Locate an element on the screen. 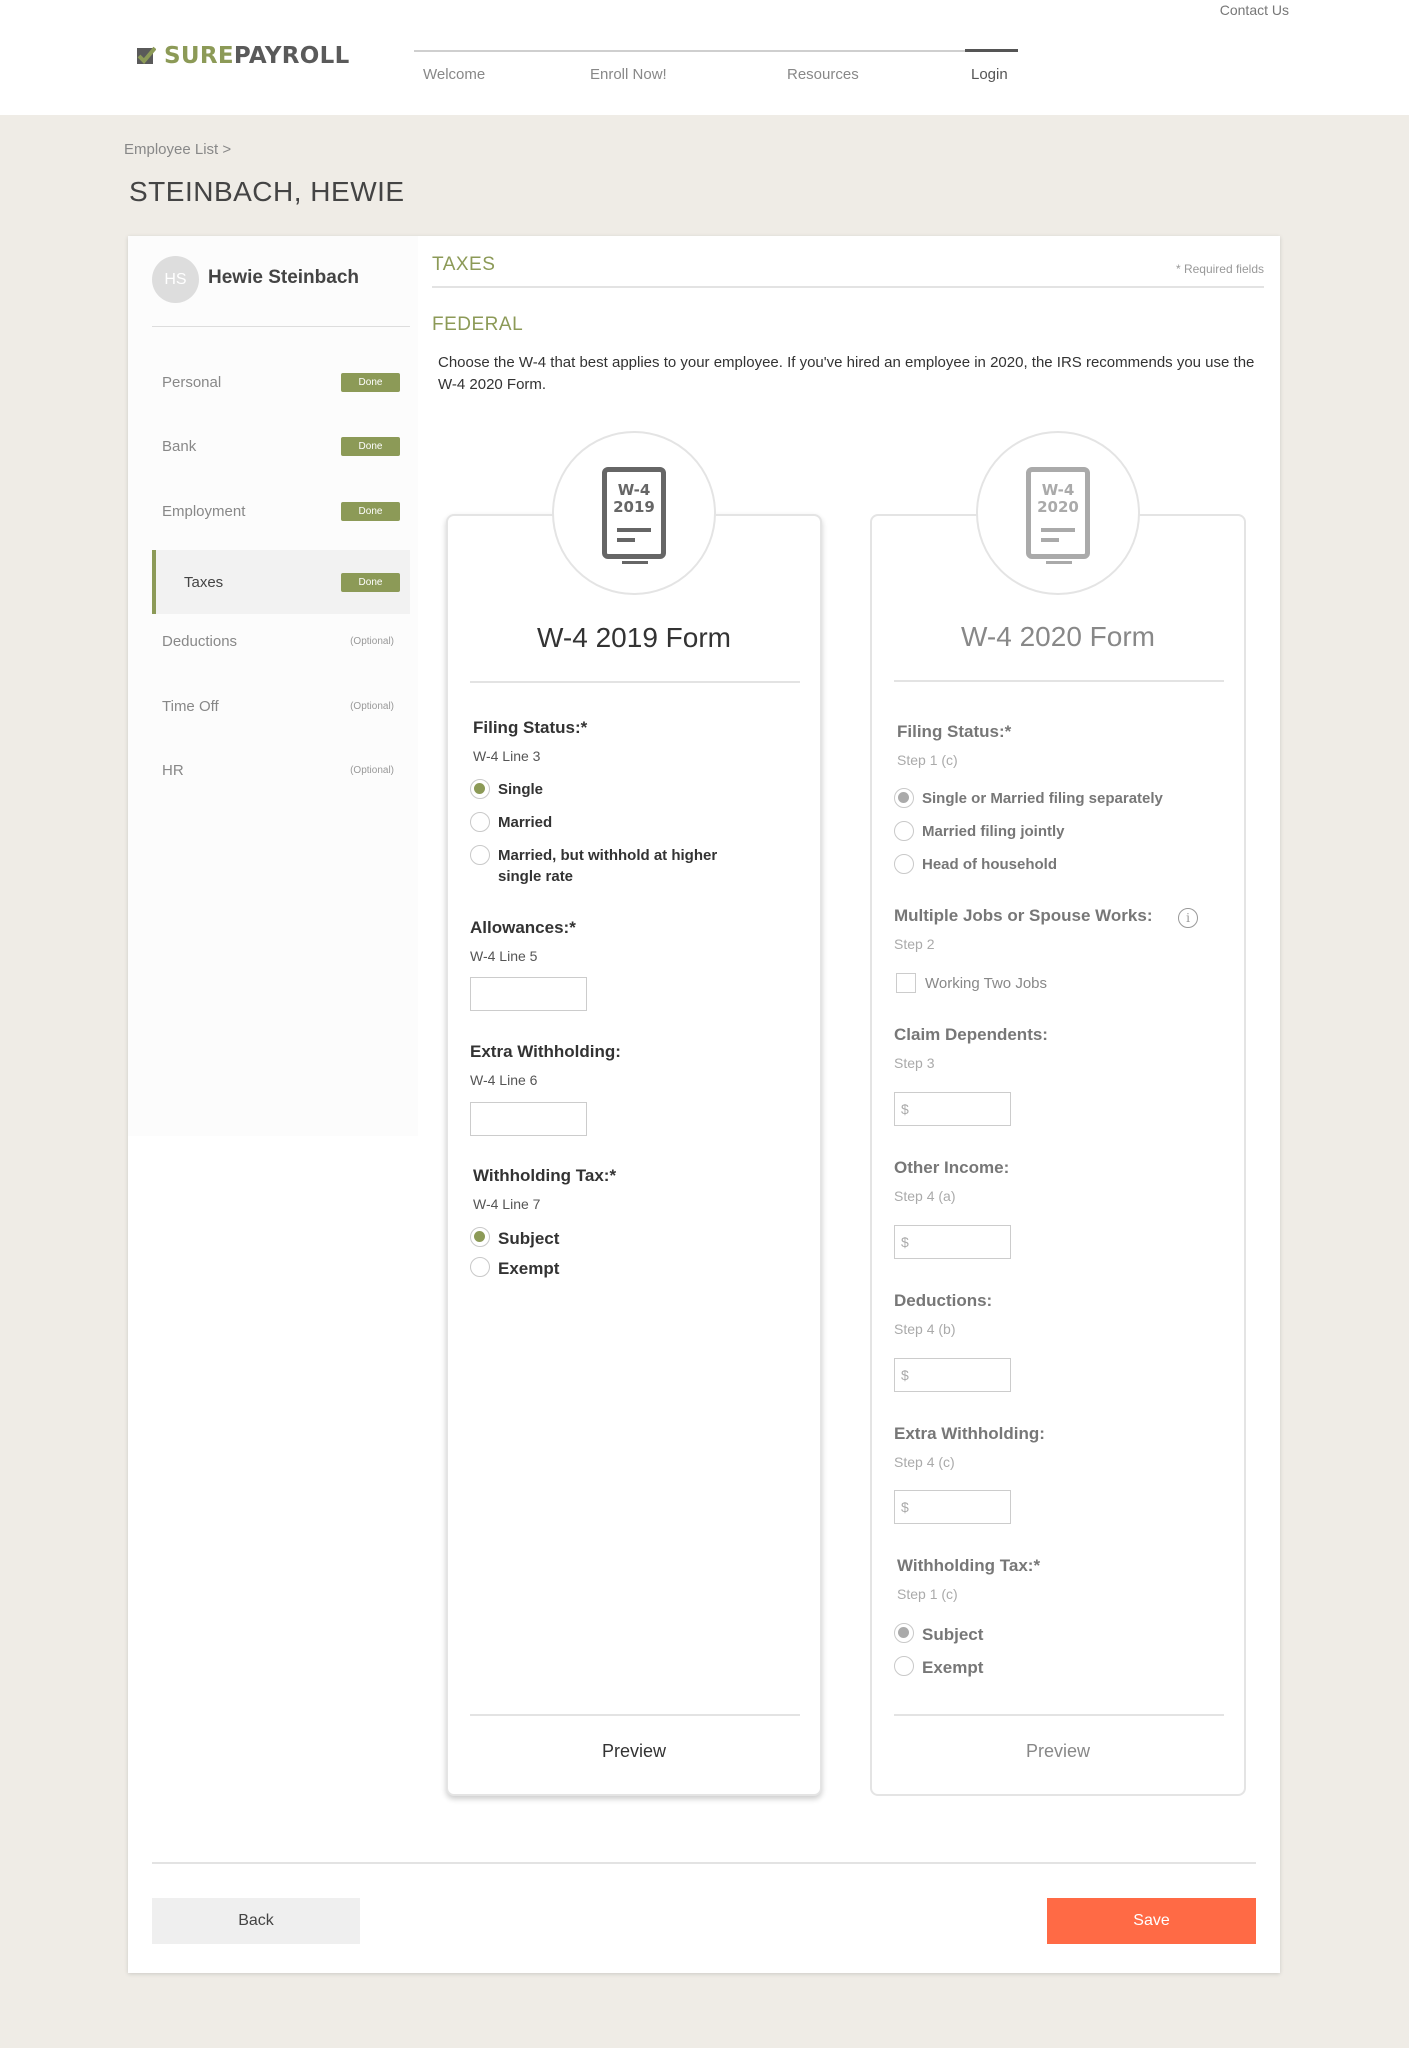 The width and height of the screenshot is (1409, 2048). extra-withholding-input is located at coordinates (528, 1119).